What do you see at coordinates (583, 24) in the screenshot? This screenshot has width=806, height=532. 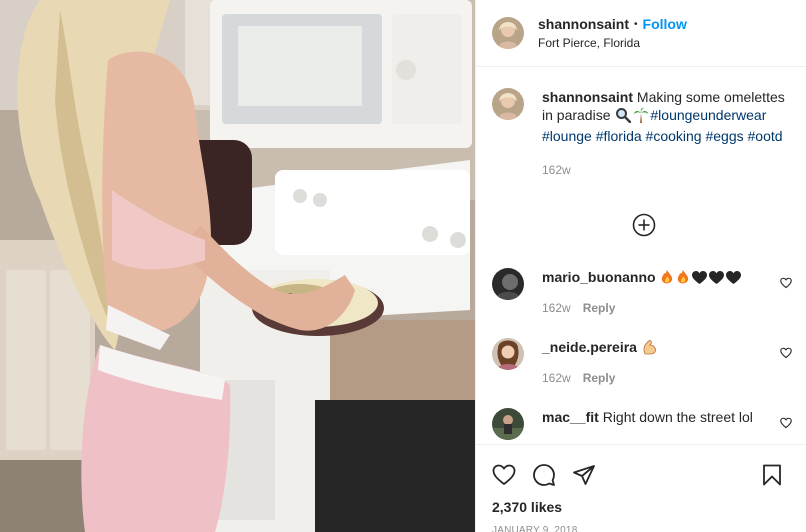 I see `author-username: shannonsaint` at bounding box center [583, 24].